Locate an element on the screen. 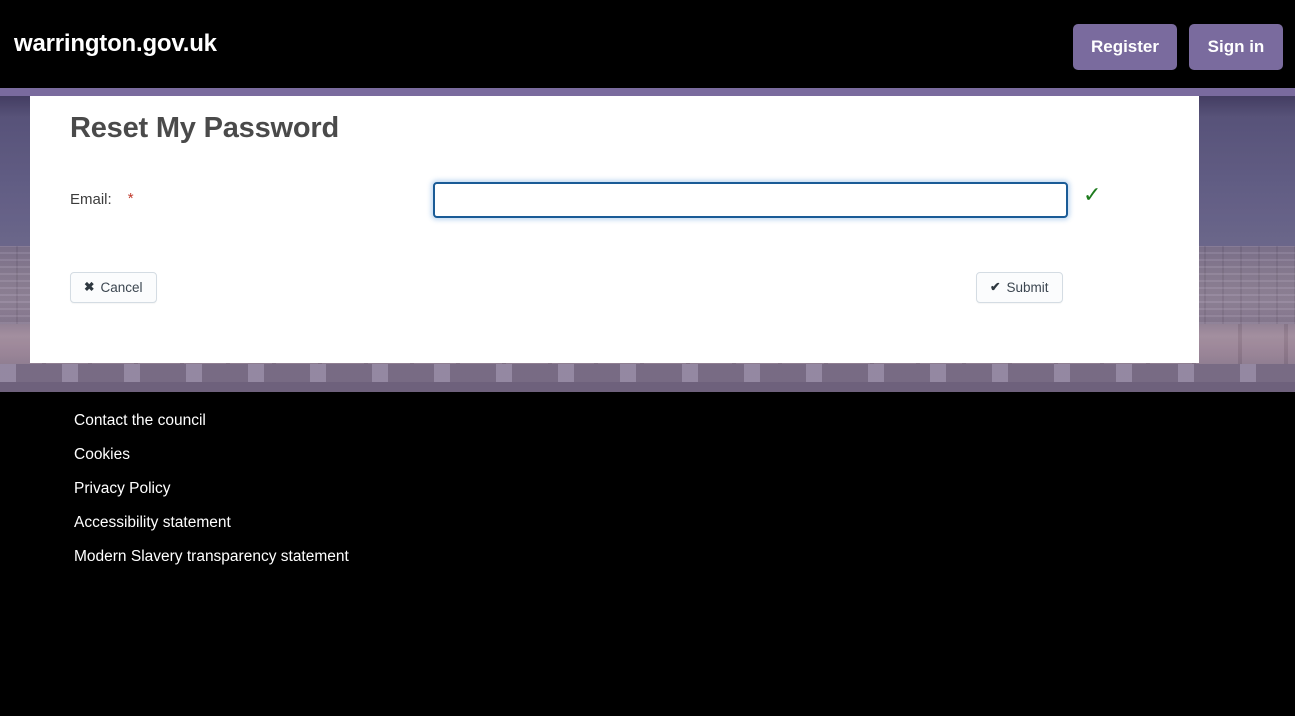 Image resolution: width=1295 pixels, height=716 pixels. form-button-row: ✖ Cancel ✔ Submit is located at coordinates (614, 288).